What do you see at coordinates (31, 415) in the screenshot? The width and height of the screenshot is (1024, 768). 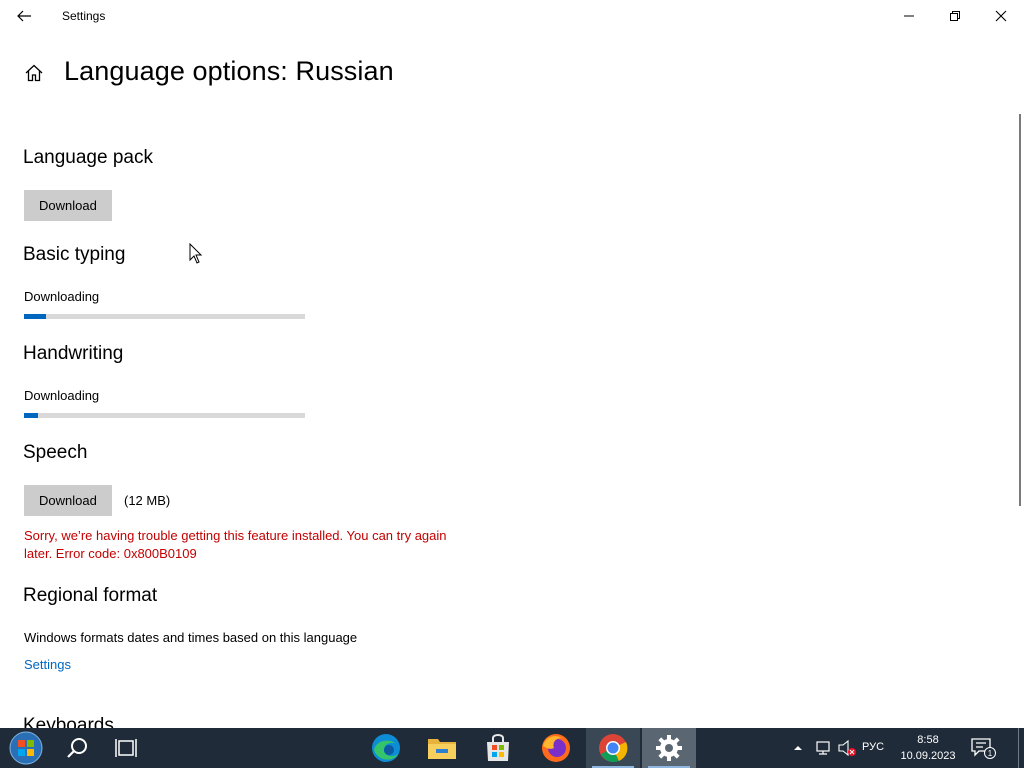 I see `handwriting-progress-fill` at bounding box center [31, 415].